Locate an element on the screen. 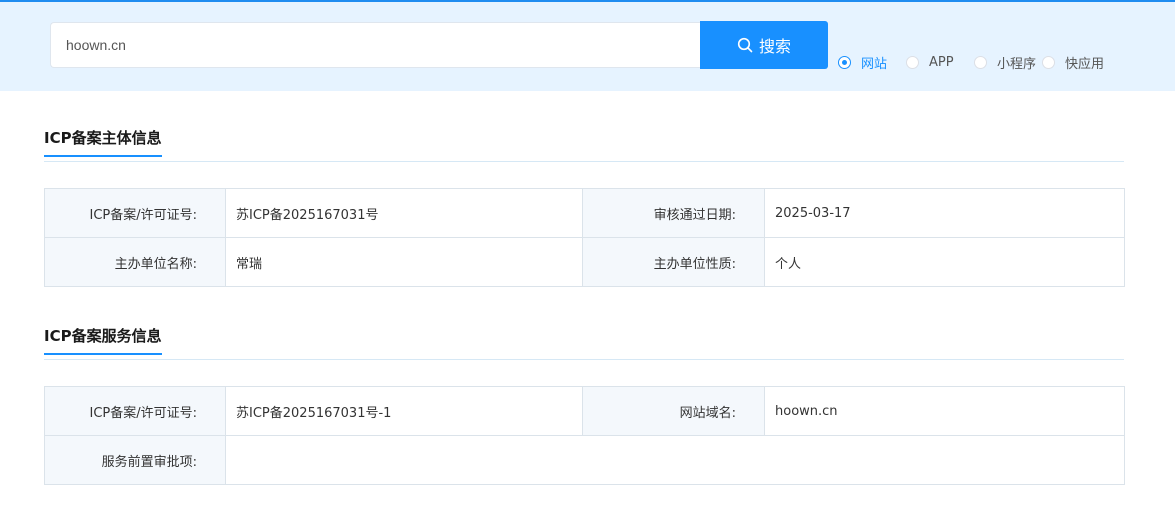  domain-value: hoown.cn is located at coordinates (944, 411).